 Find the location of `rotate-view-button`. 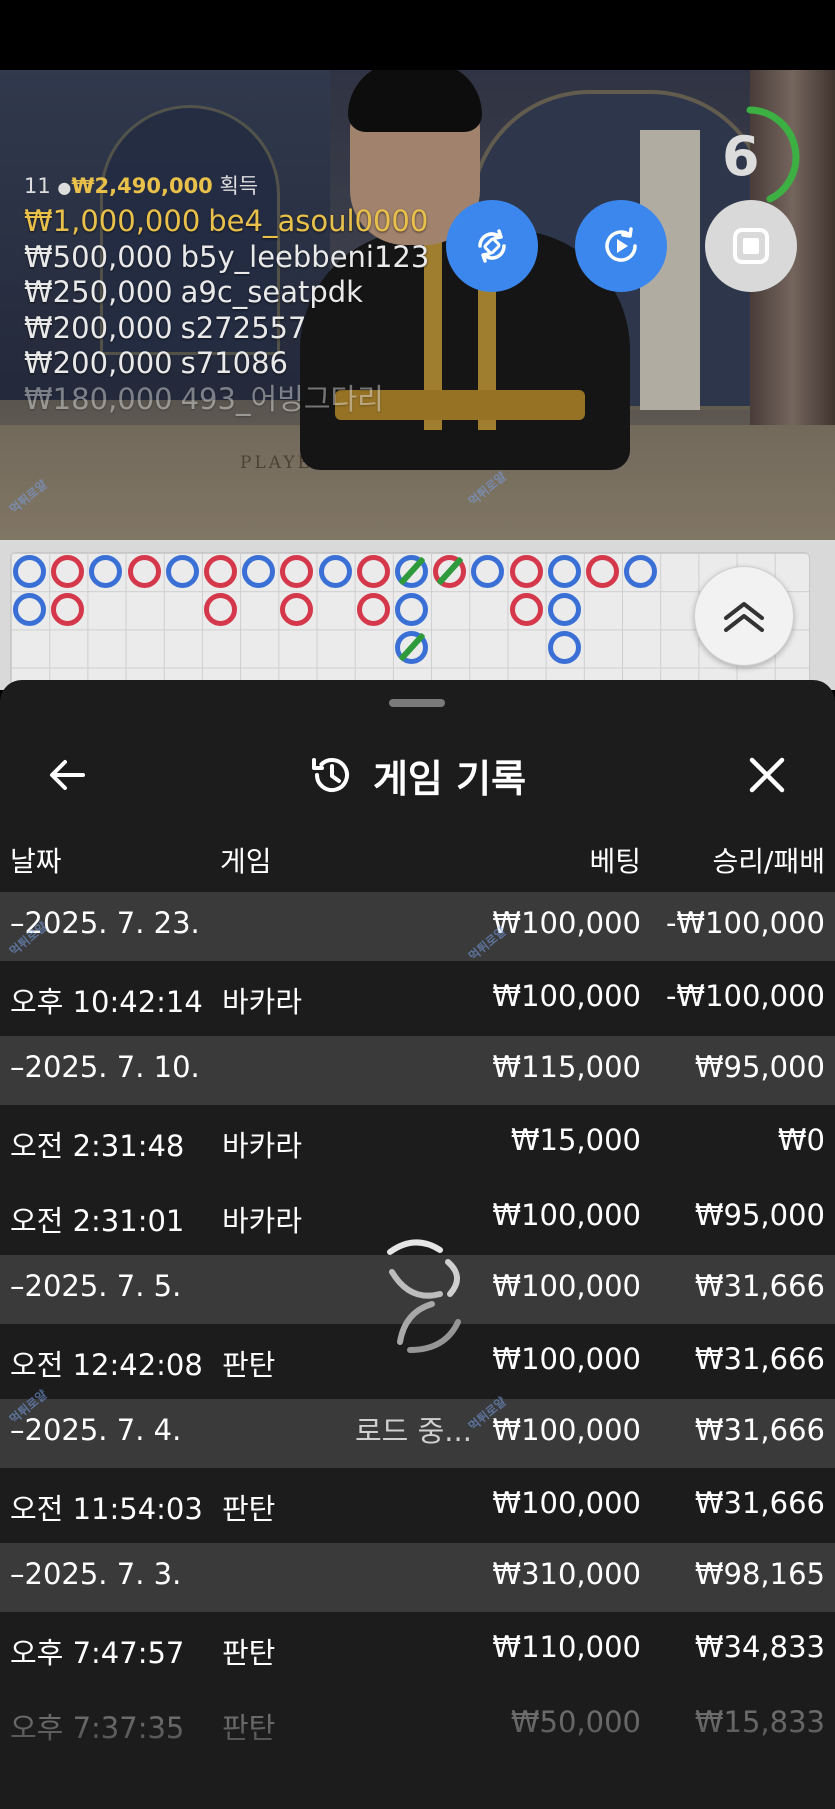

rotate-view-button is located at coordinates (492, 246).